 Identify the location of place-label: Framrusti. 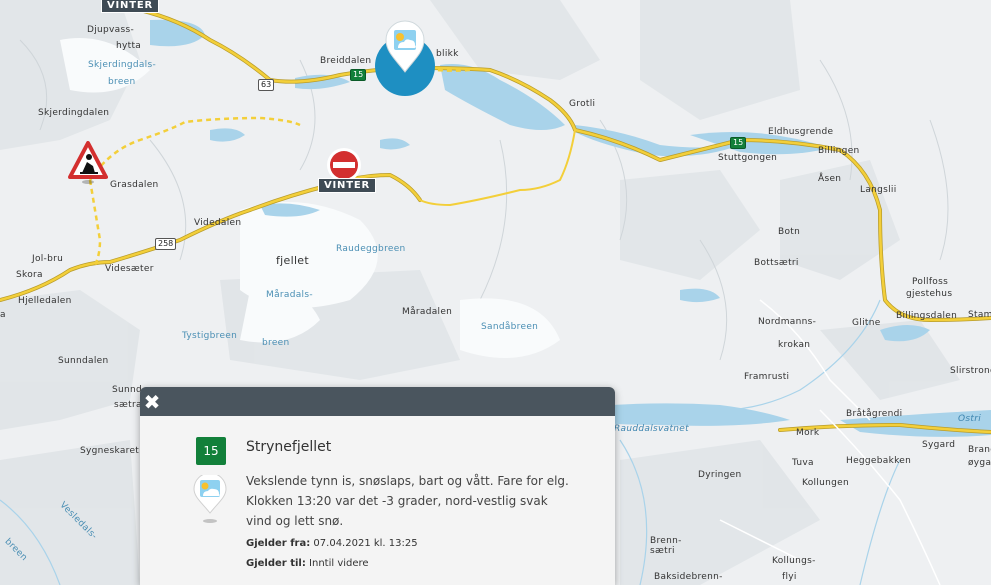
(767, 377).